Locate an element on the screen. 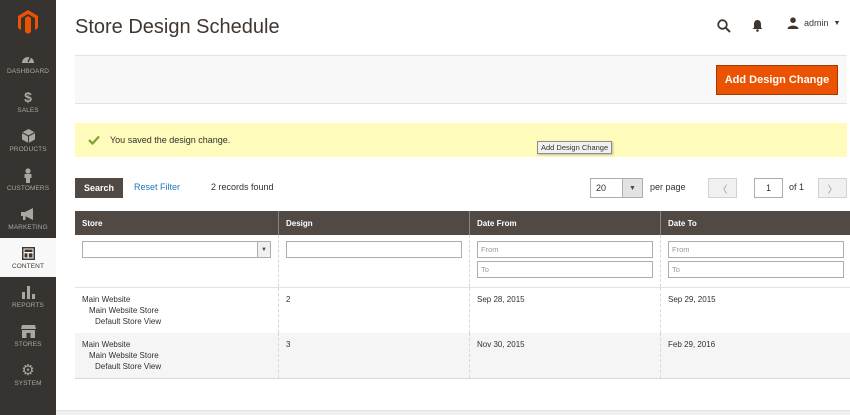  search-icon is located at coordinates (724, 26).